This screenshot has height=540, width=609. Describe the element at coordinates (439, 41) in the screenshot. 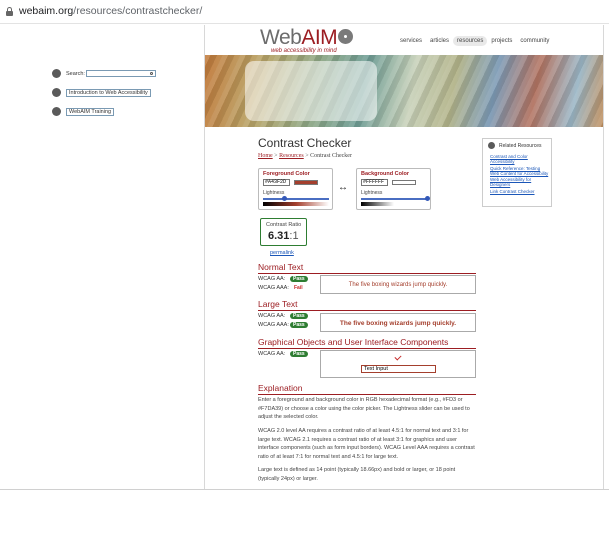

I see `nav-articles: articles` at that location.